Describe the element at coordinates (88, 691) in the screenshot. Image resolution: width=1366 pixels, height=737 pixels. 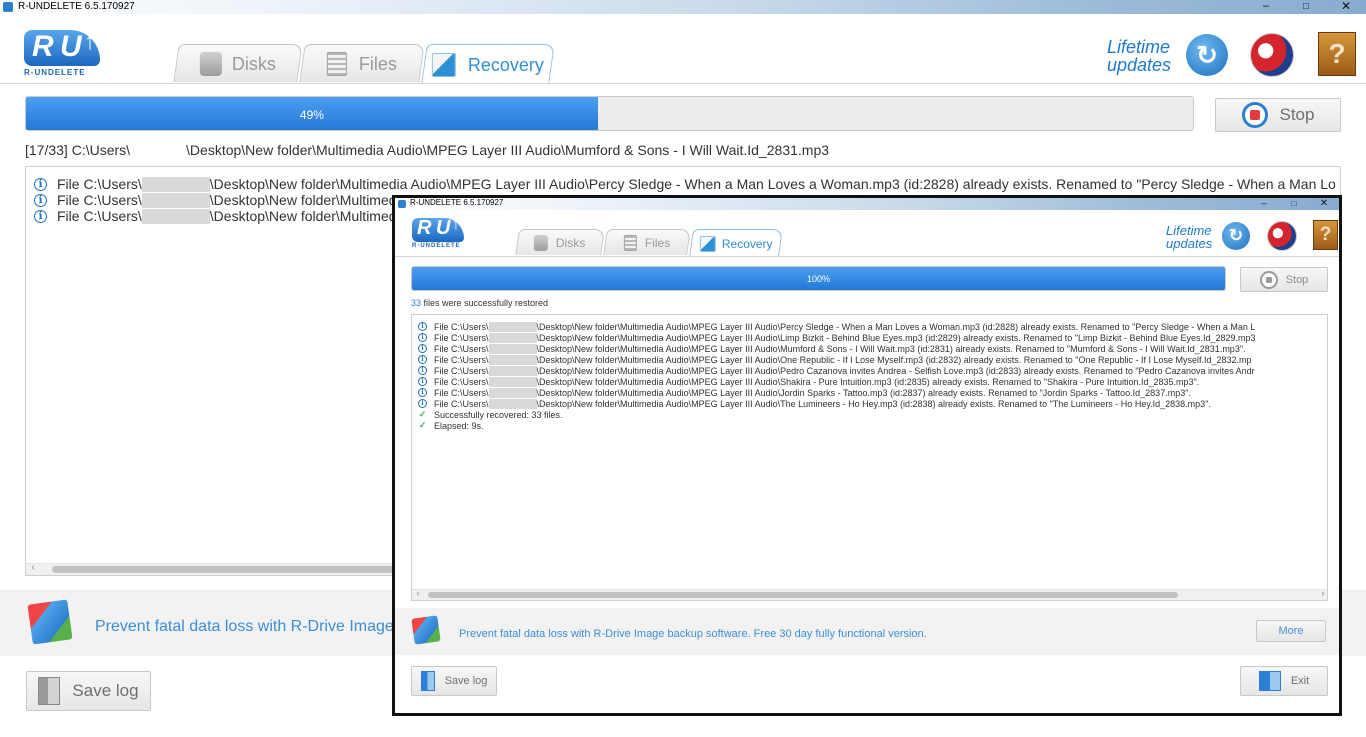
I see `main-save-log-button: Save log` at that location.